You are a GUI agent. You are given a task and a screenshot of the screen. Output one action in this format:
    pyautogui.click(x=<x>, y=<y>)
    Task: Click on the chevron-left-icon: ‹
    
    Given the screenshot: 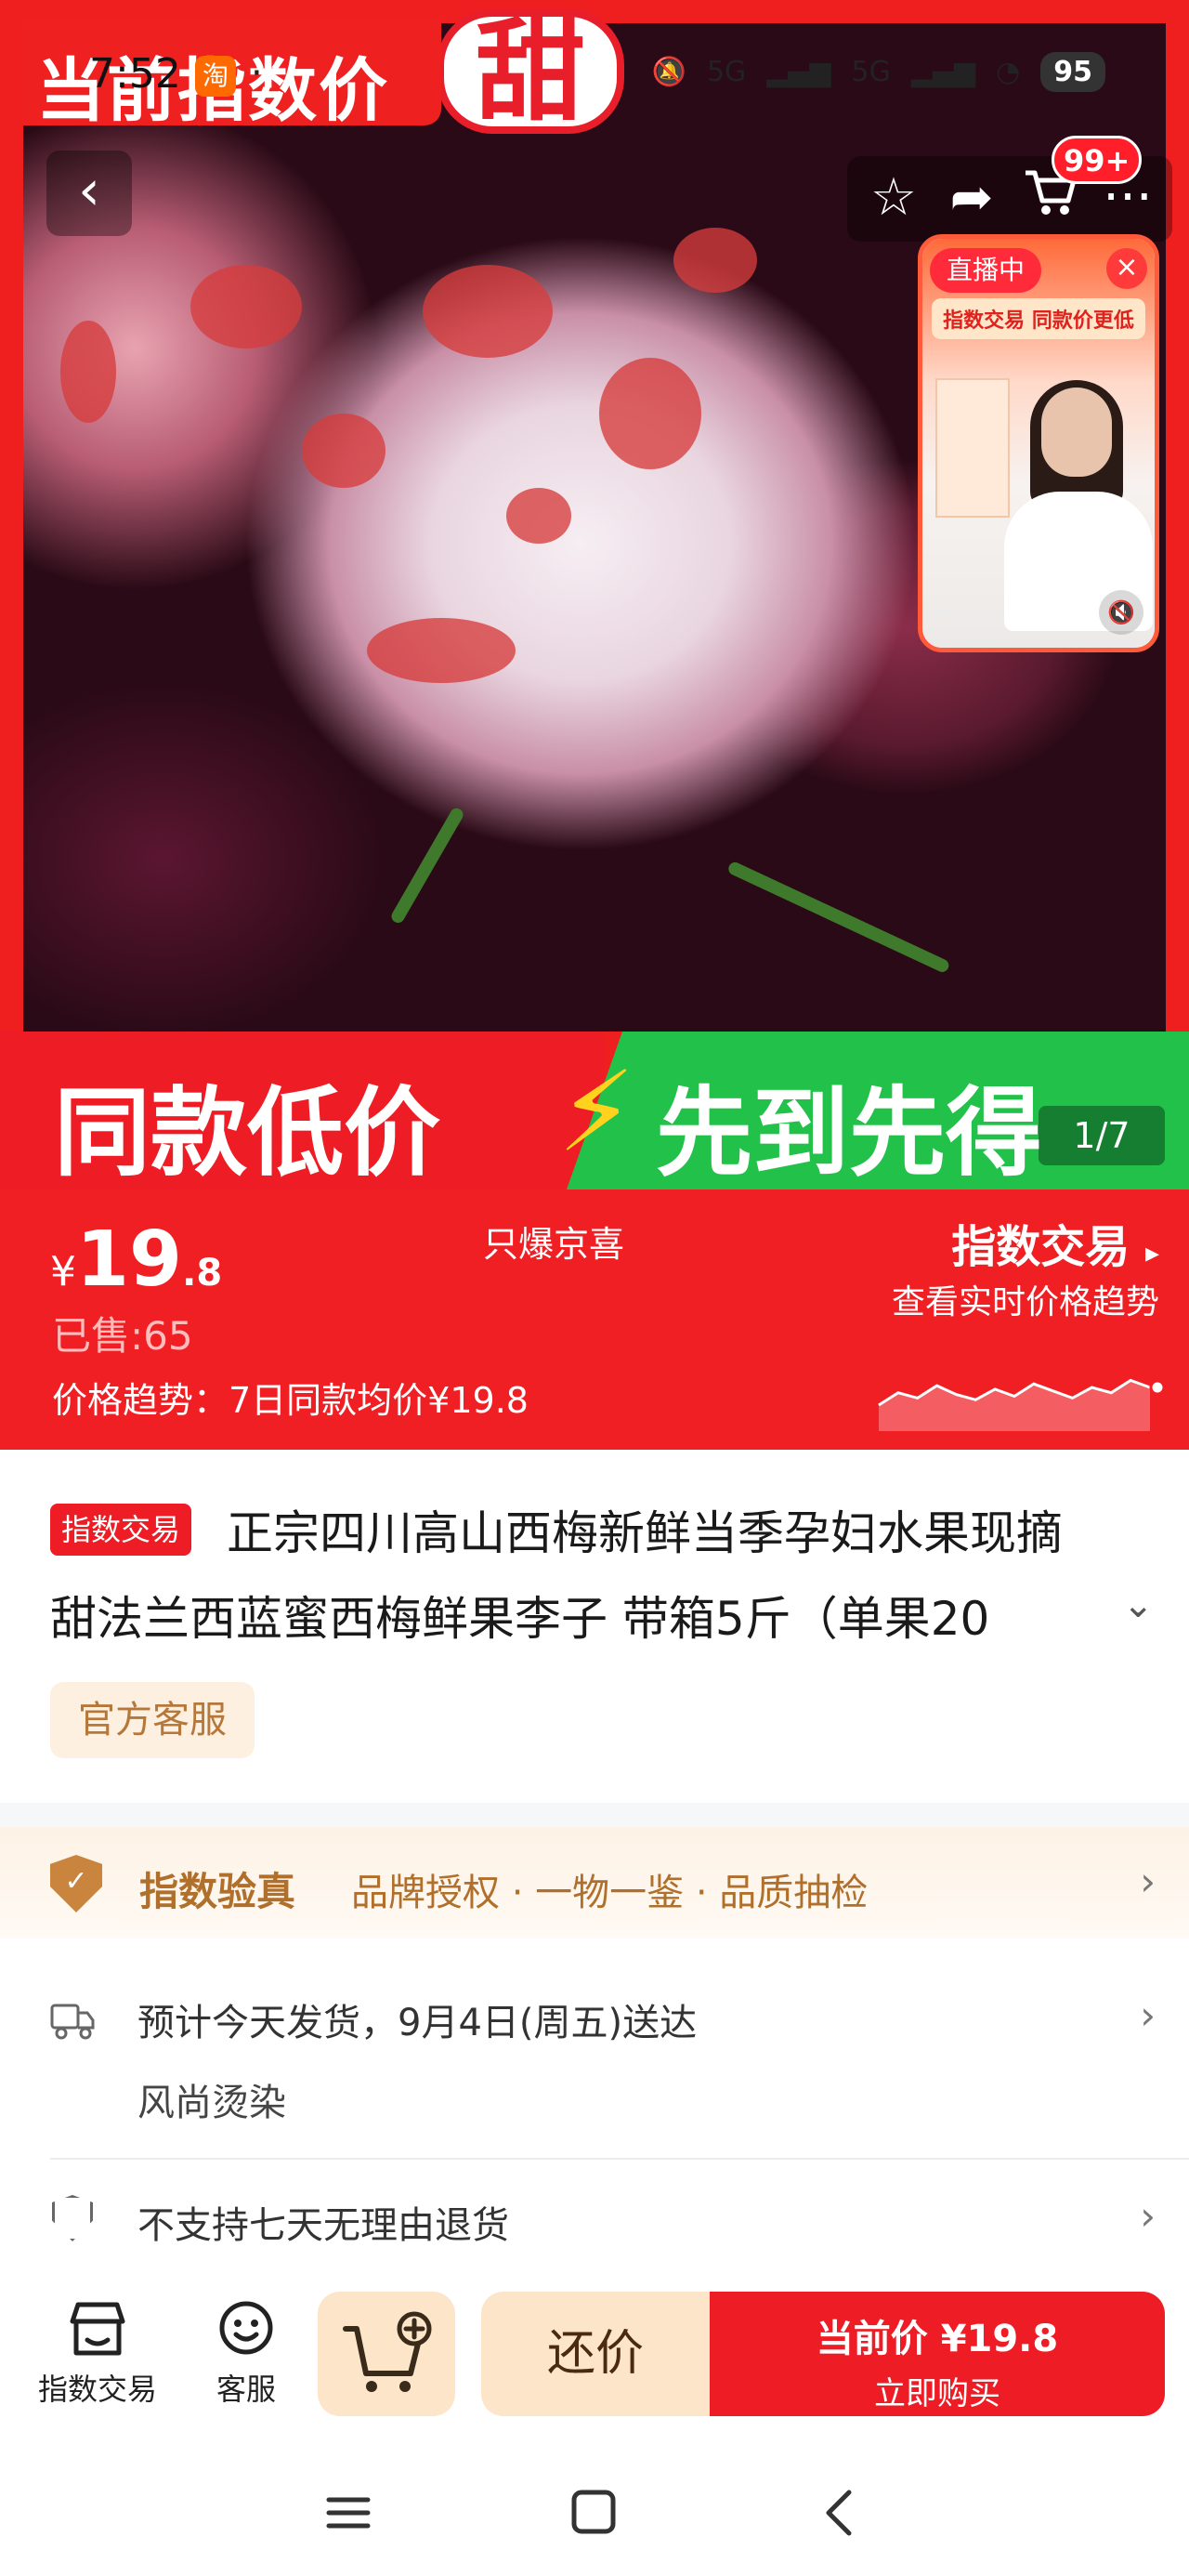 What is the action you would take?
    pyautogui.click(x=89, y=190)
    